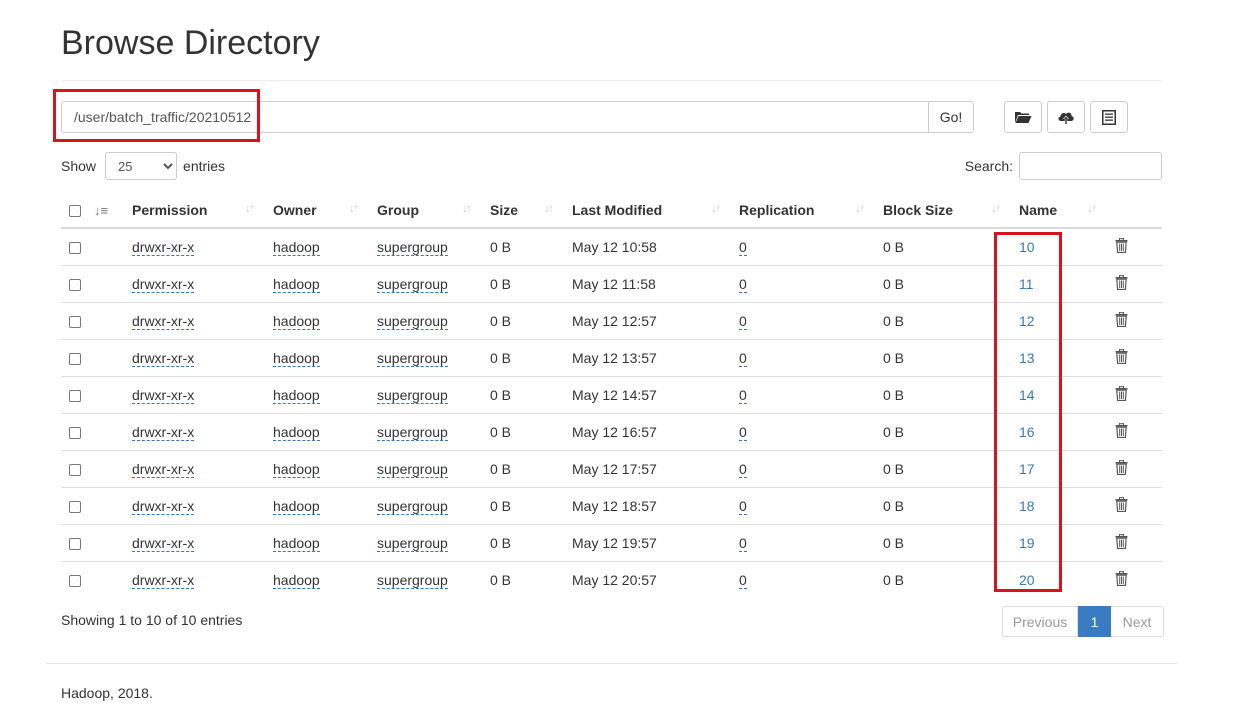 The height and width of the screenshot is (726, 1236). Describe the element at coordinates (1027, 543) in the screenshot. I see `directory-name-link: 19` at that location.